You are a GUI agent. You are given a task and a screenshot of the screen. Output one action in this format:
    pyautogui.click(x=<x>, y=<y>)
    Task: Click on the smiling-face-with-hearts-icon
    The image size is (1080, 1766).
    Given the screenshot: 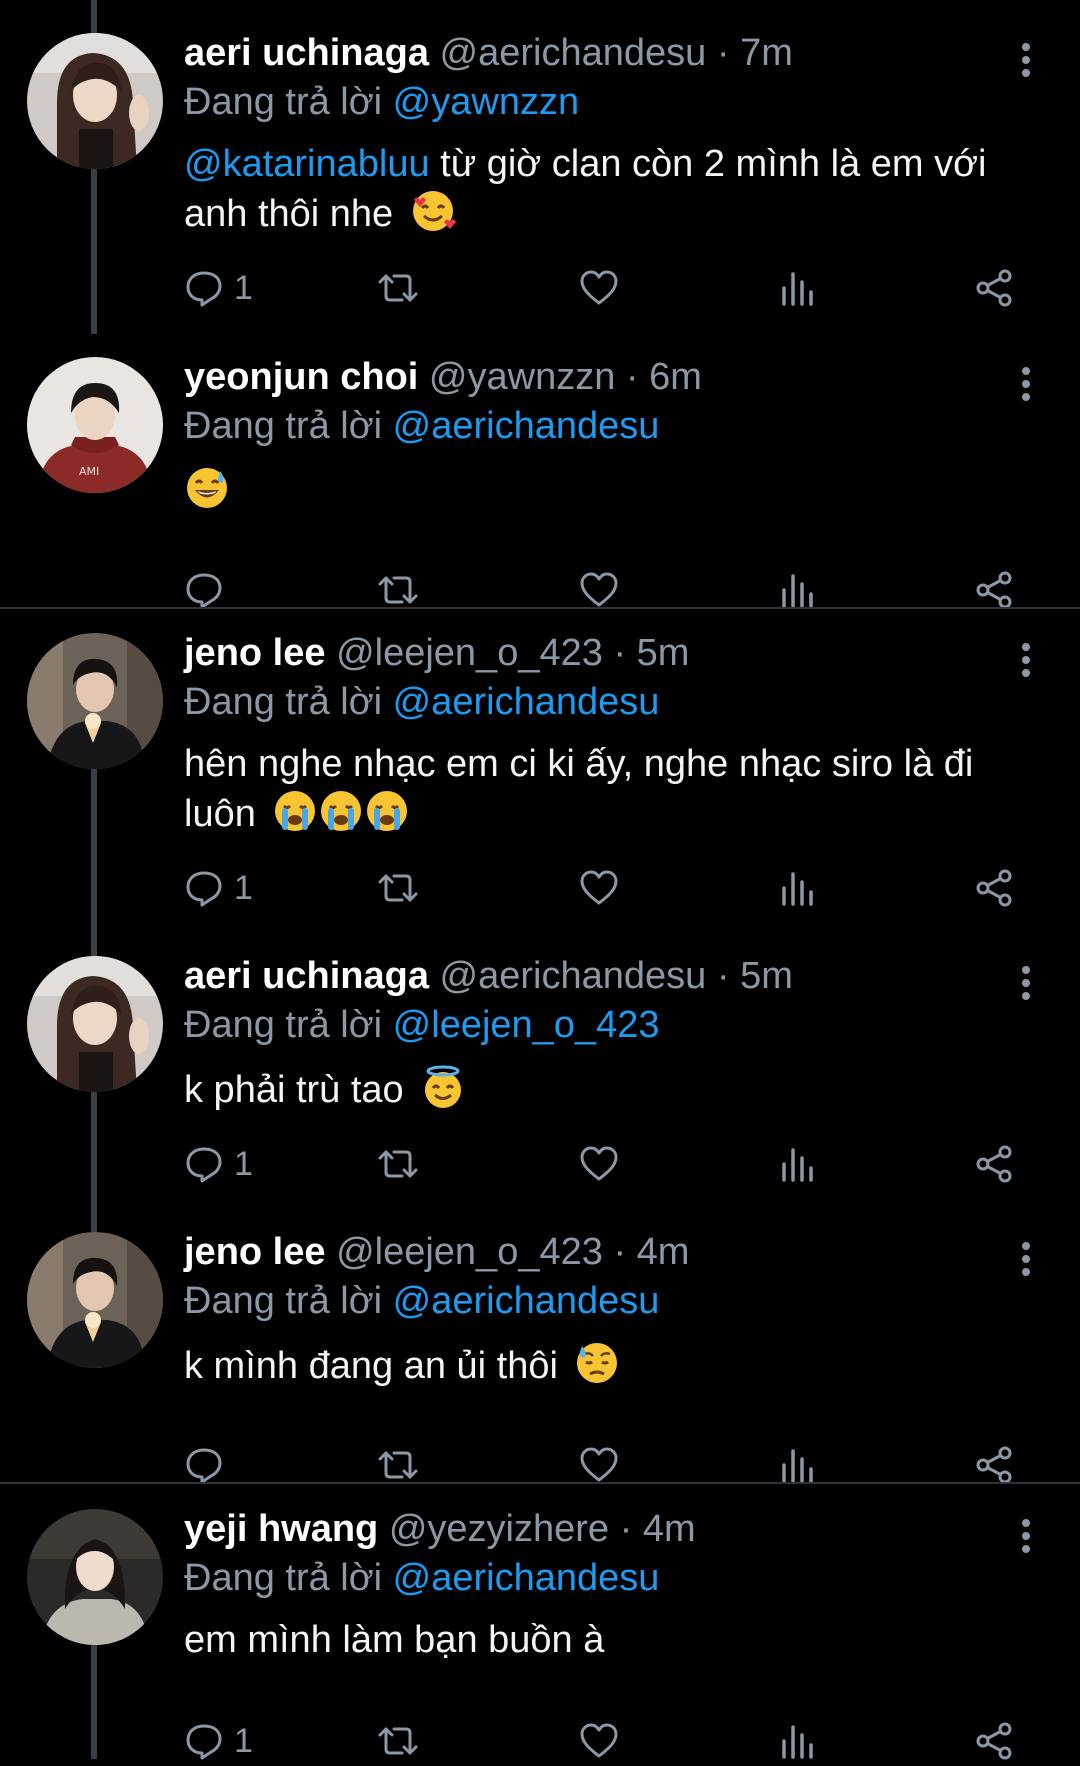 What is the action you would take?
    pyautogui.click(x=434, y=211)
    